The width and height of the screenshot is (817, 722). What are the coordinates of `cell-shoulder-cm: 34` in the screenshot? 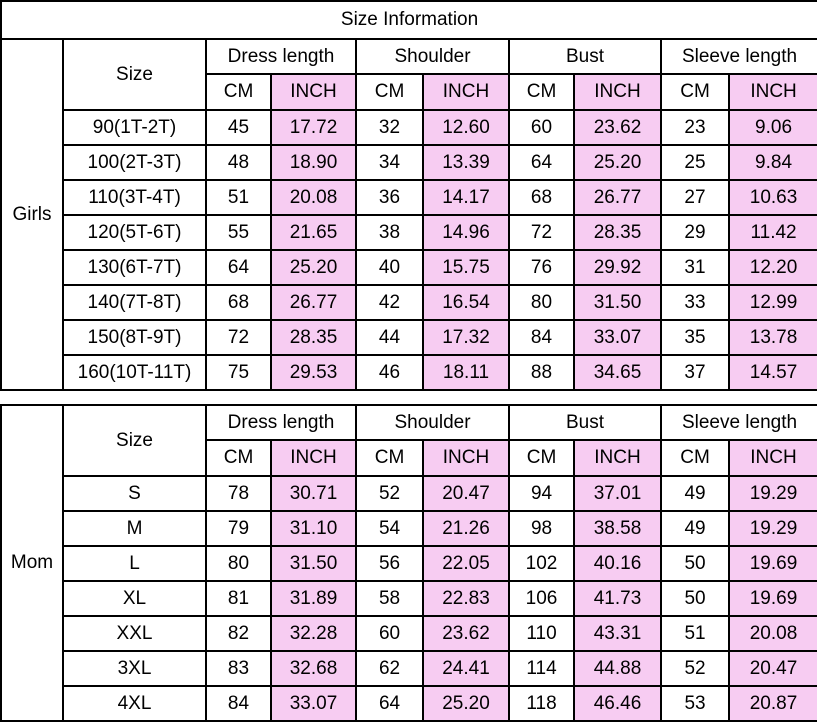 It's located at (389, 162).